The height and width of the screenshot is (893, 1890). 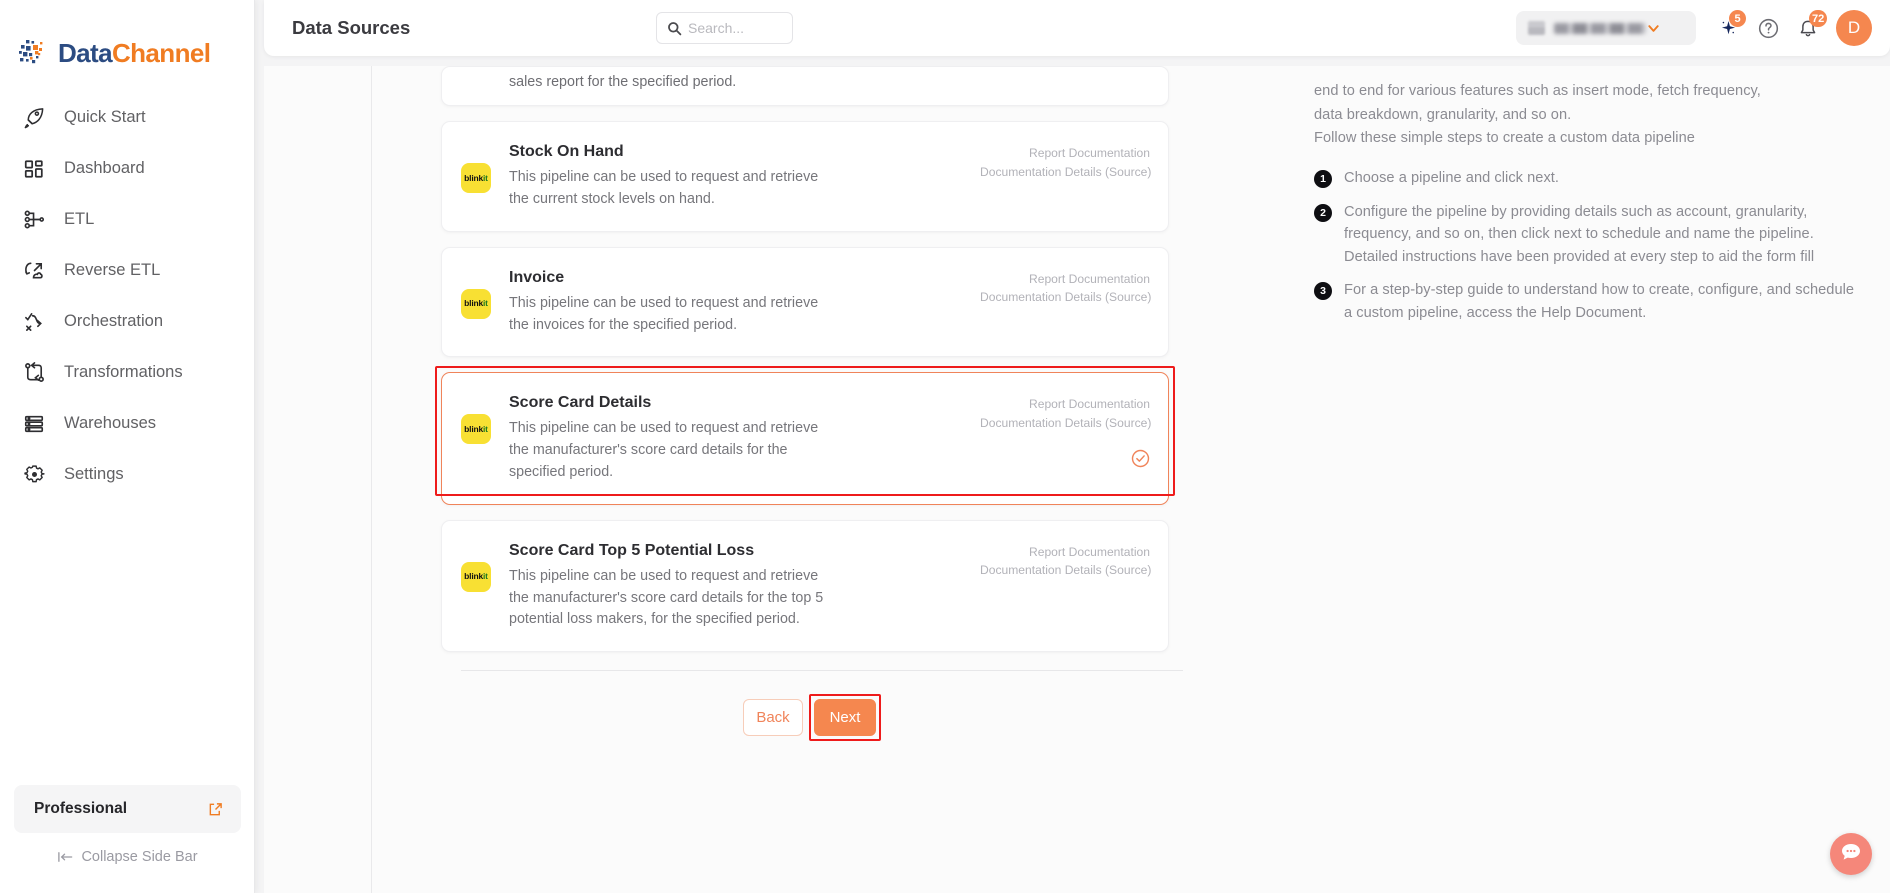 What do you see at coordinates (1443, 114) in the screenshot?
I see `instructions-intro-line-2: data breakdown, granularity, and so on.` at bounding box center [1443, 114].